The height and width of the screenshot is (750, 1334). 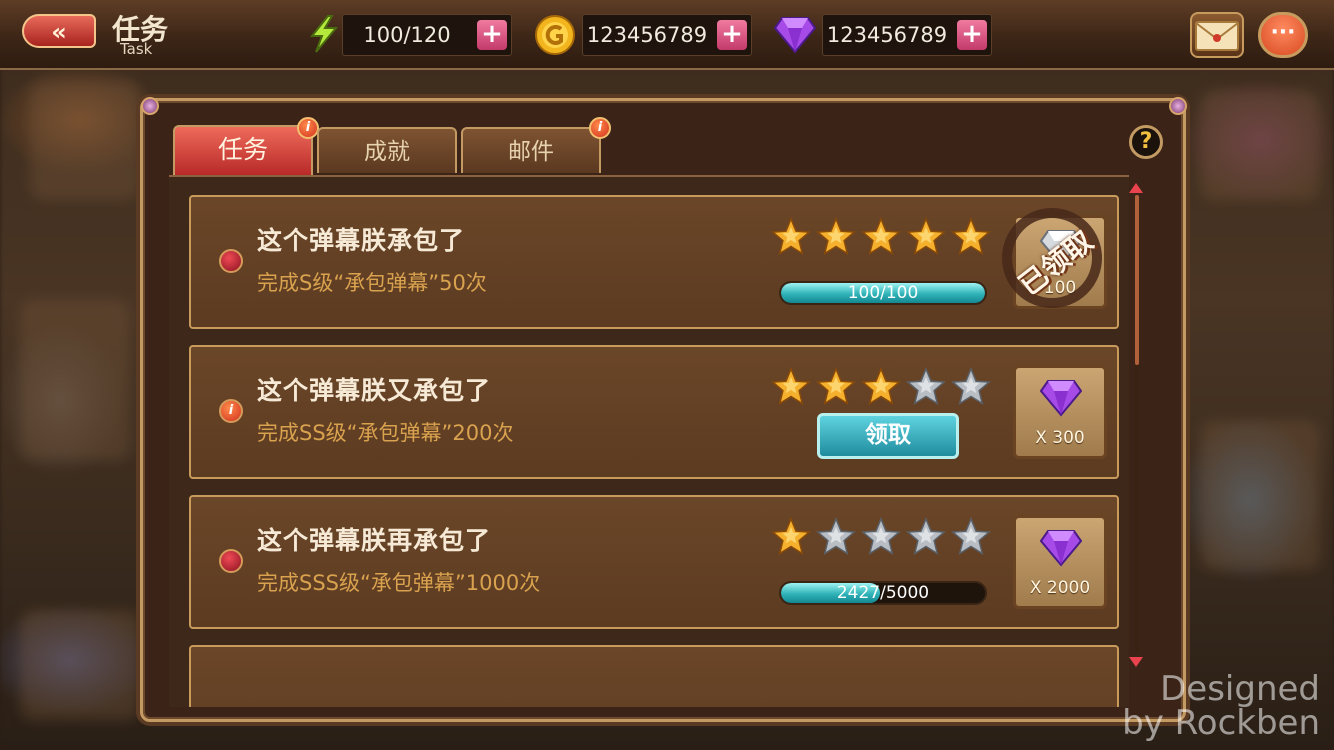 I want to click on tab-mail: 邮件, so click(x=531, y=150).